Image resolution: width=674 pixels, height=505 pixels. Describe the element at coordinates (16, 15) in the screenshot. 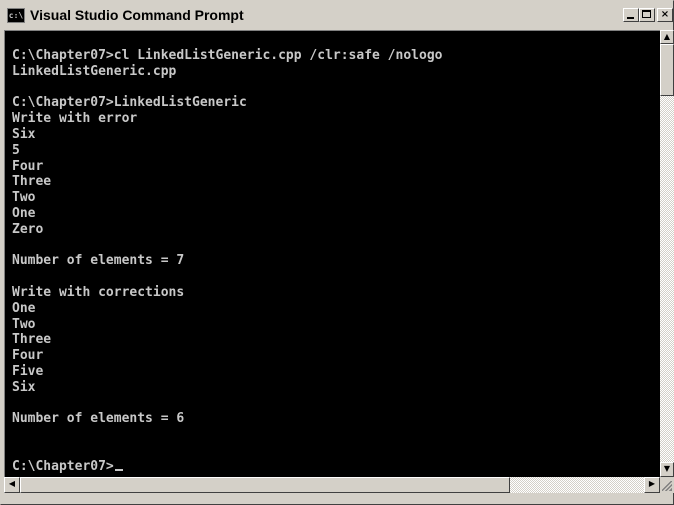

I see `cmd-icon: c:\` at that location.